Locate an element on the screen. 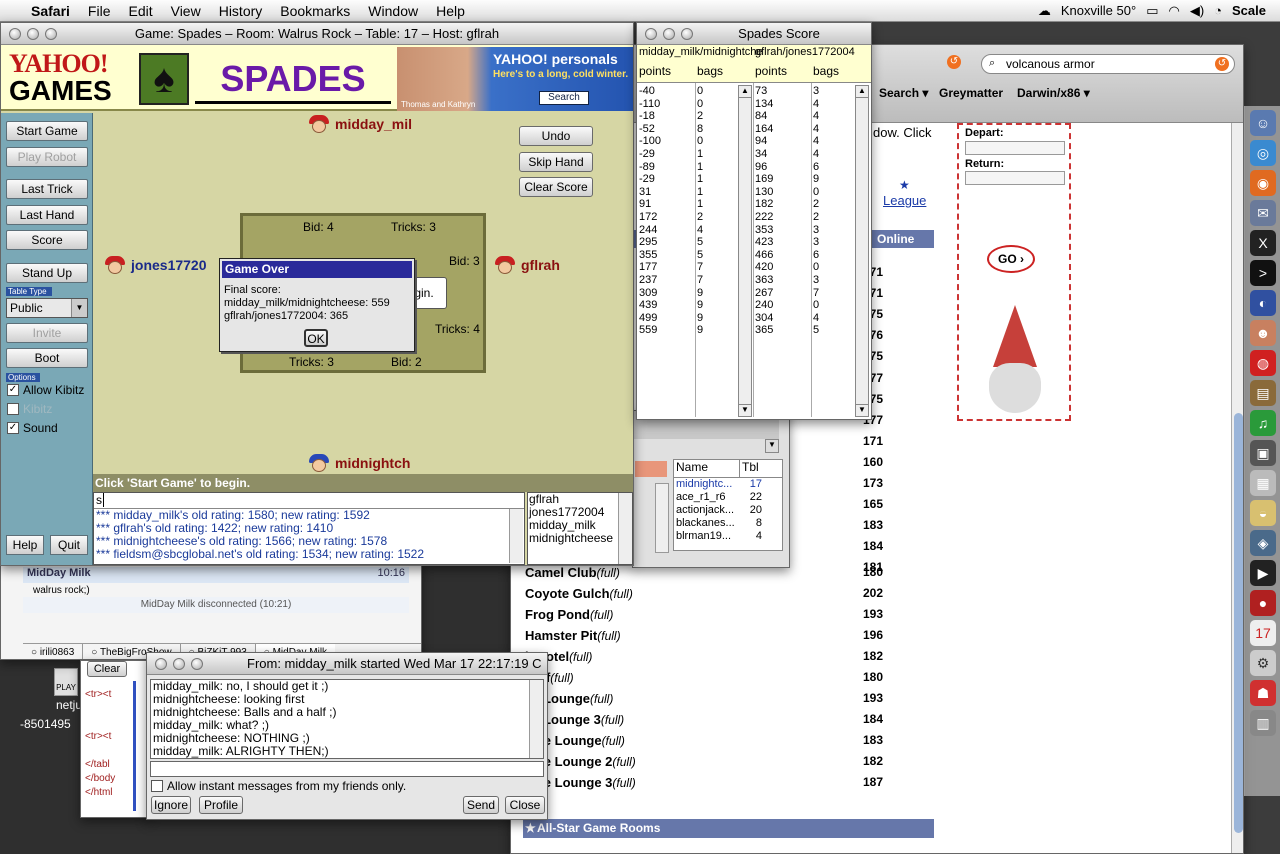 The width and height of the screenshot is (1280, 854). go-button: GO › is located at coordinates (1011, 259).